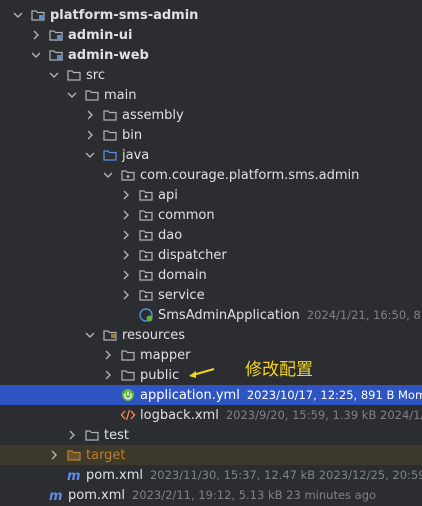 The width and height of the screenshot is (422, 506). I want to click on tree-row-label: target, so click(106, 455).